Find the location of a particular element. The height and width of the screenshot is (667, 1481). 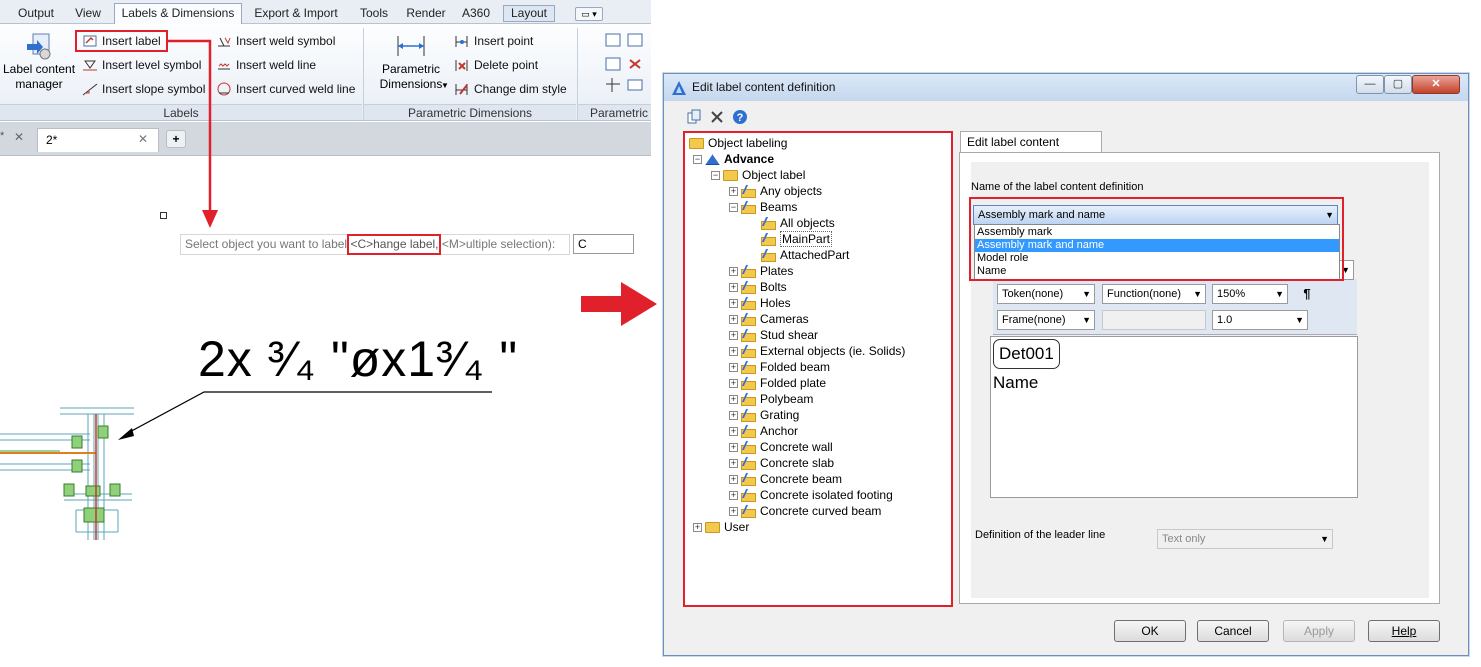

prompt-prefix: Select object you want to label is located at coordinates (268, 244).